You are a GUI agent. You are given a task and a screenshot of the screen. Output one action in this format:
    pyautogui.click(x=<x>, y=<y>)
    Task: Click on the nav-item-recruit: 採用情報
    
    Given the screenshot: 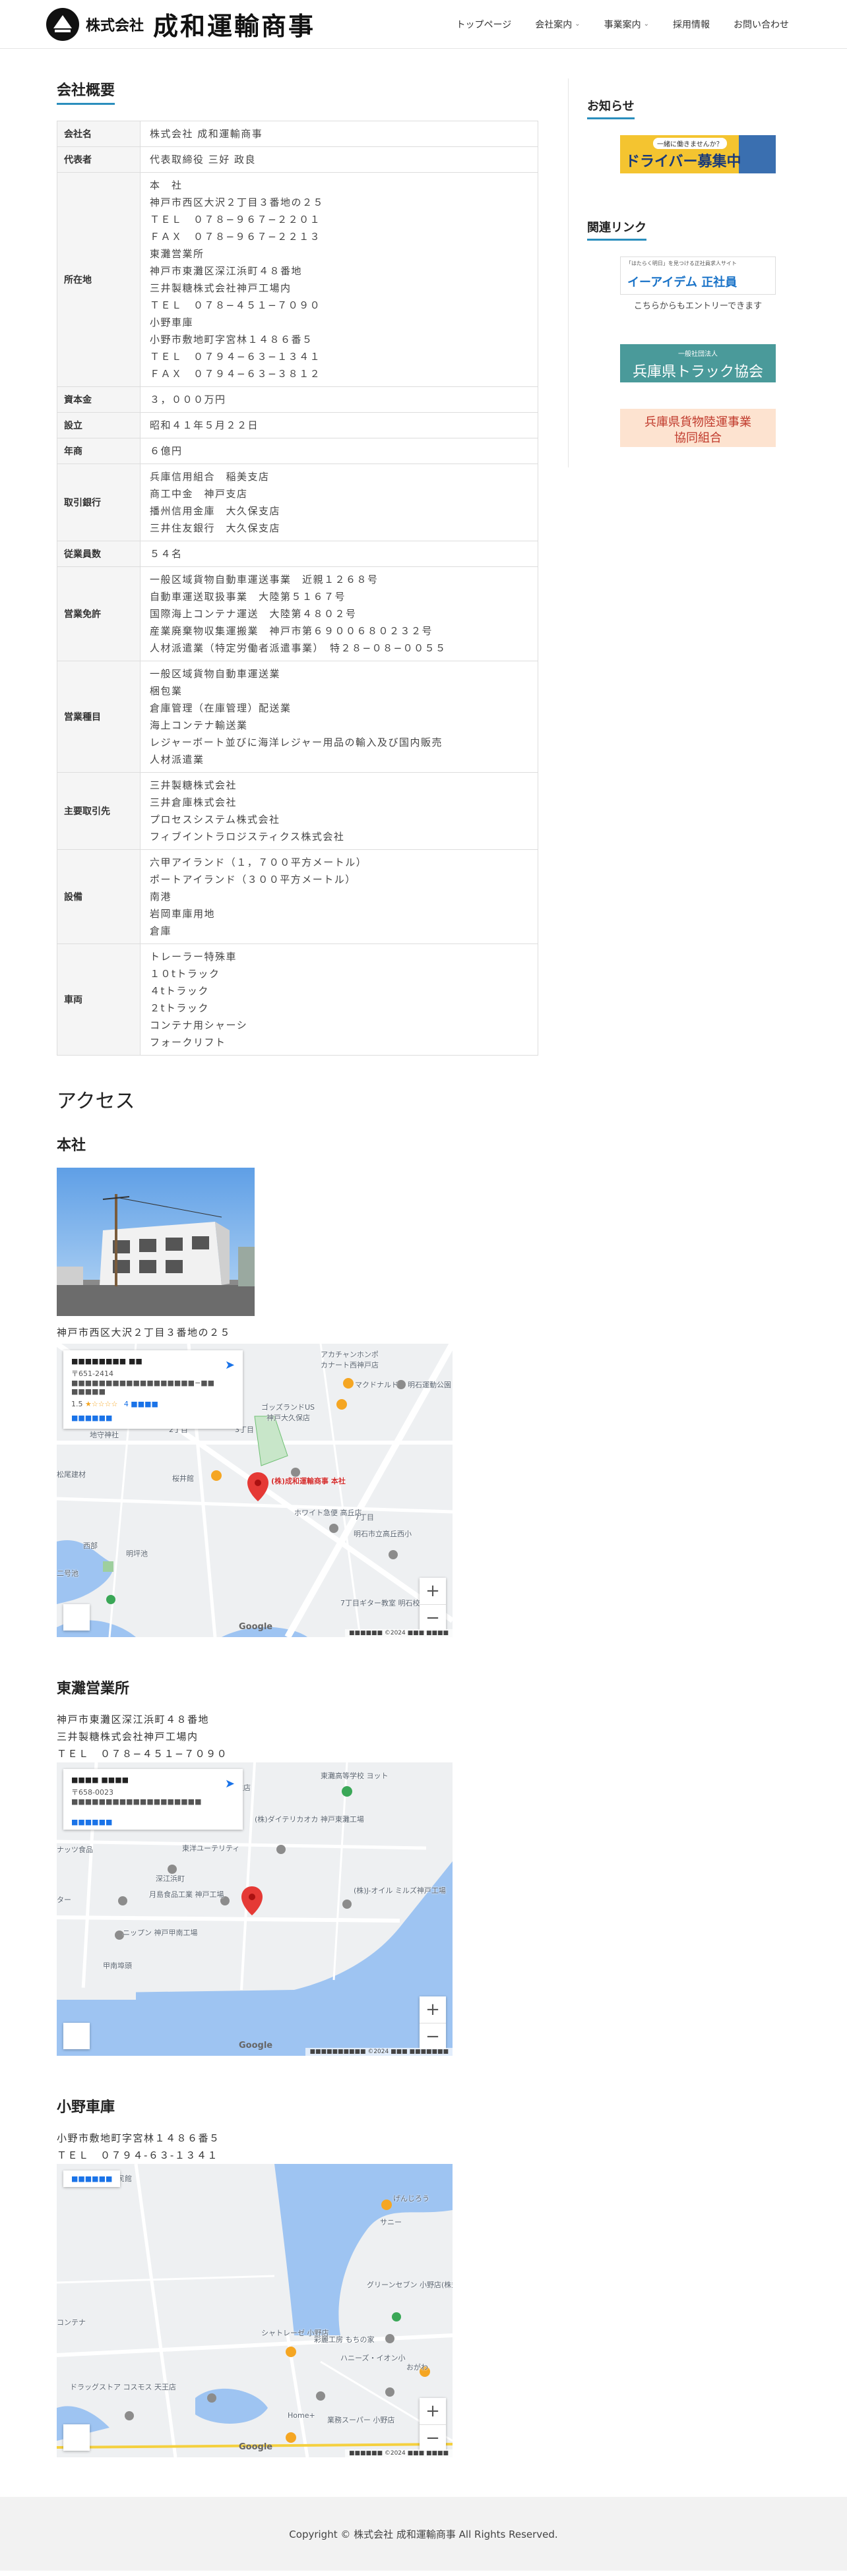 What is the action you would take?
    pyautogui.click(x=691, y=24)
    